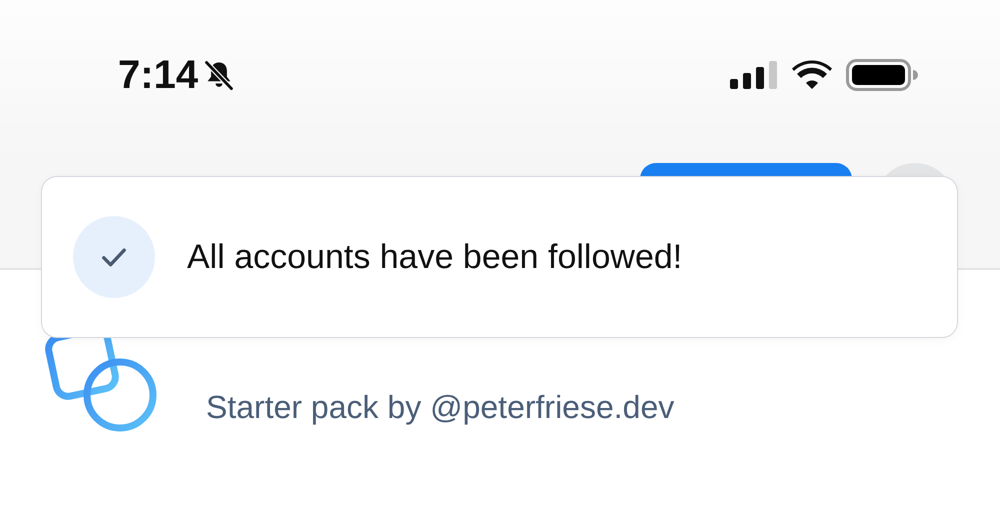  I want to click on signal-icon, so click(754, 75).